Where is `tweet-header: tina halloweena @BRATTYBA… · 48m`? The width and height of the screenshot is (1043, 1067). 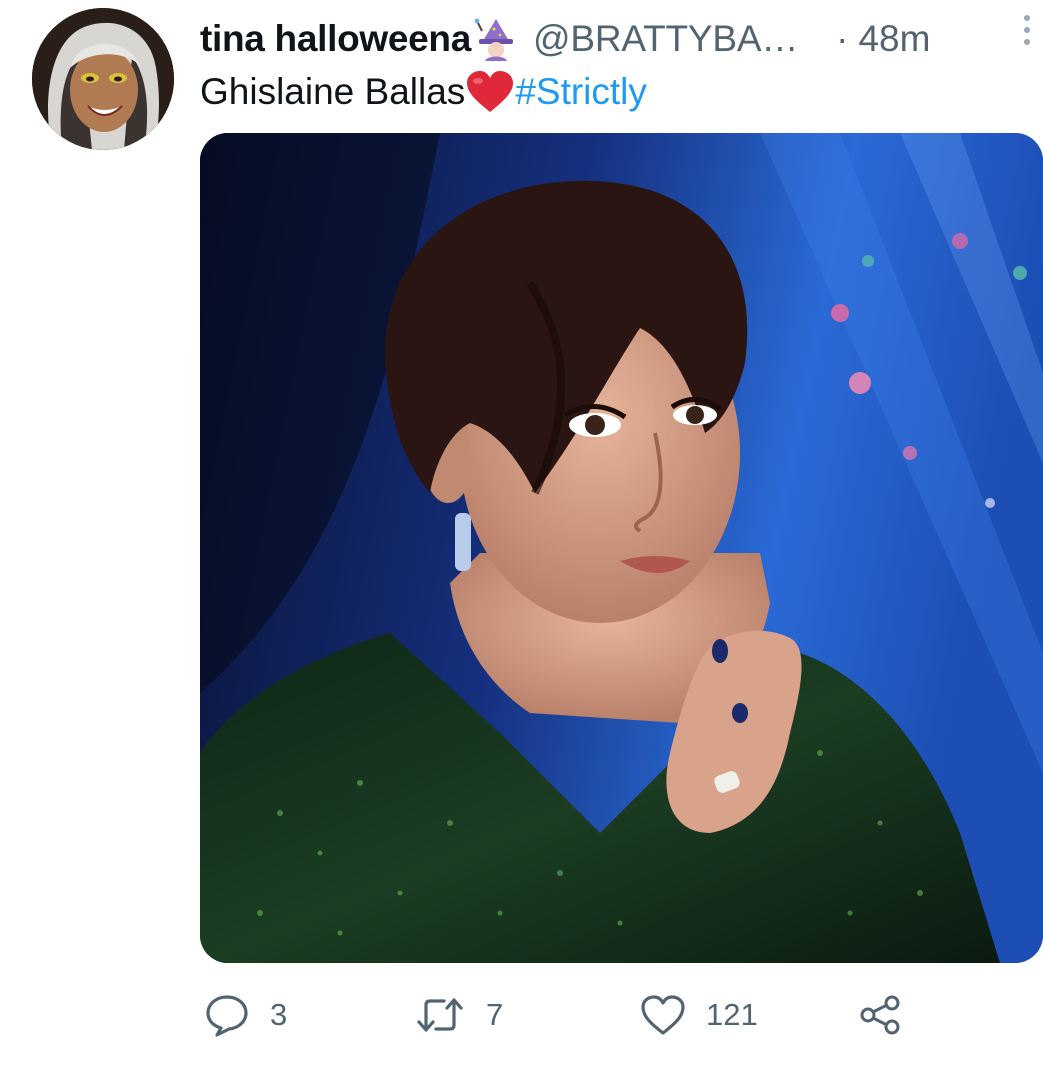
tweet-header: tina halloweena @BRATTYBA… · 48m is located at coordinates (615, 39).